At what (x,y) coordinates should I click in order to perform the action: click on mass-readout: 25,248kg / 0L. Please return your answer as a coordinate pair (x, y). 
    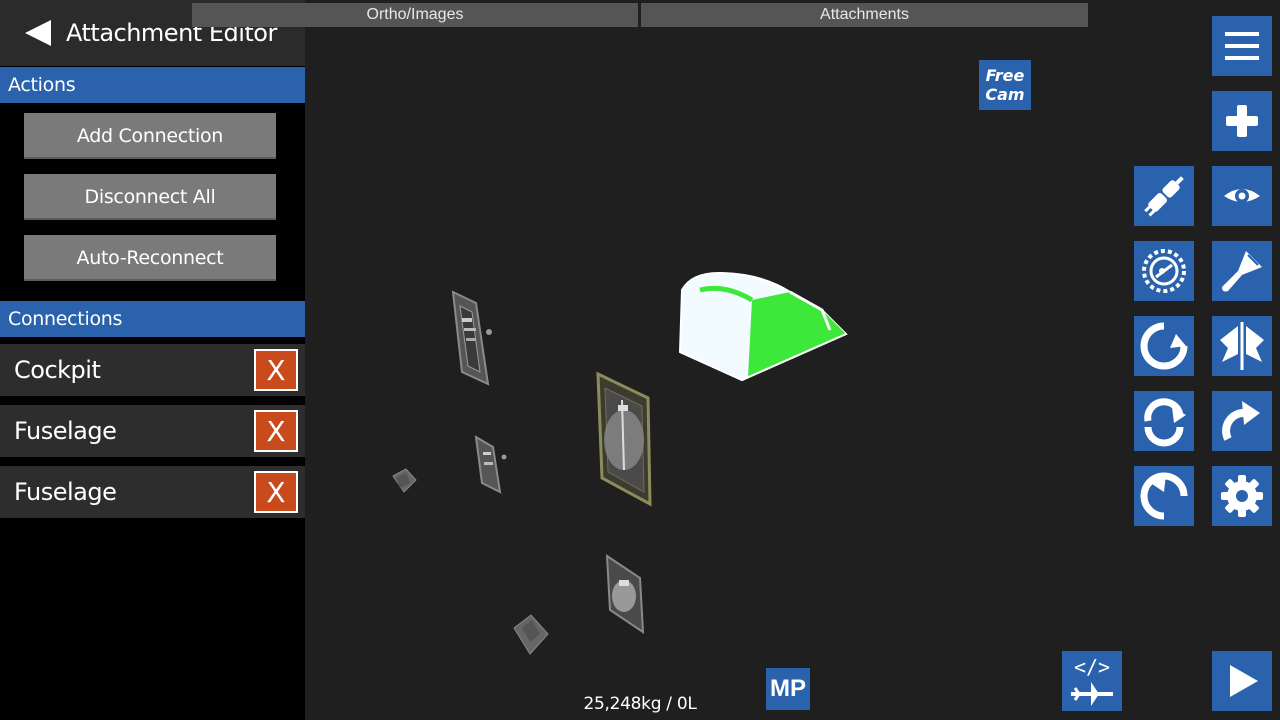
    Looking at the image, I should click on (640, 704).